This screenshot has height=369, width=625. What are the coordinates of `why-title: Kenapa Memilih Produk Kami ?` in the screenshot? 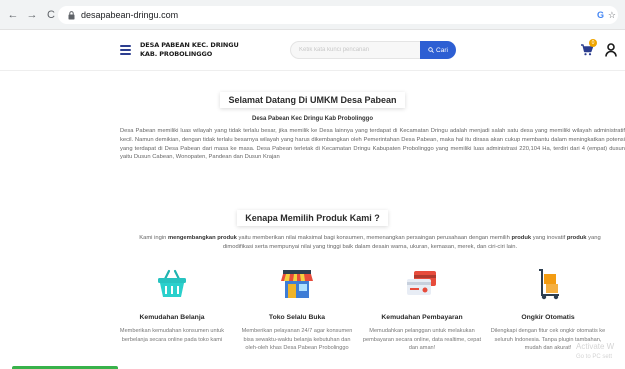 It's located at (312, 217).